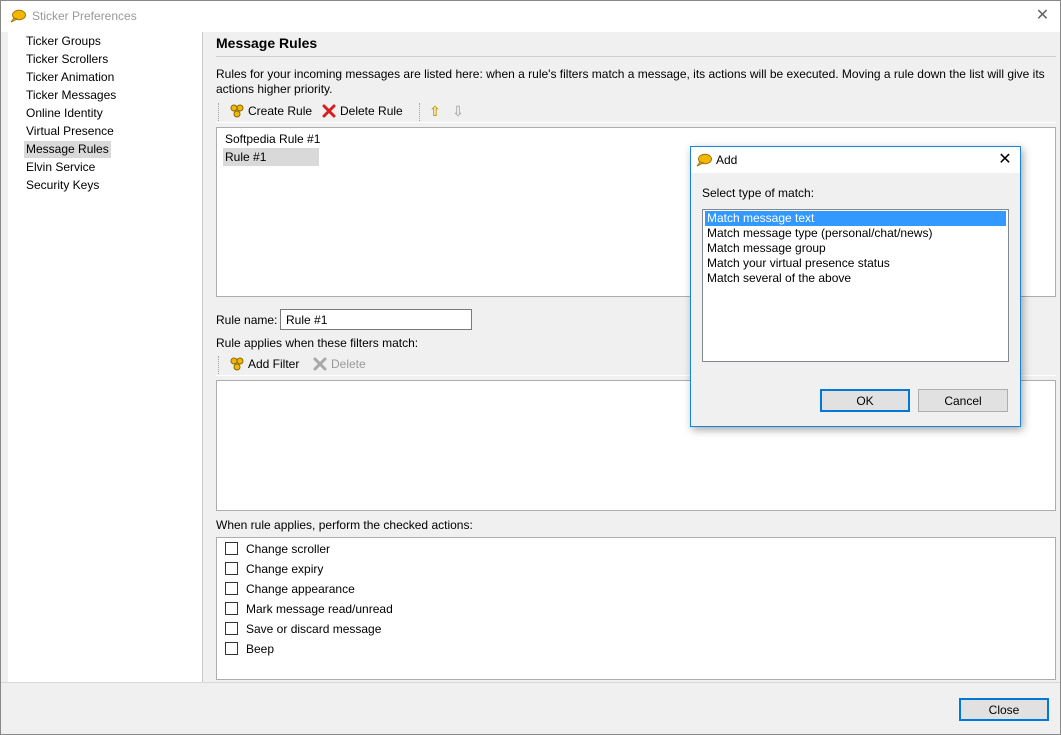 The height and width of the screenshot is (735, 1061). Describe the element at coordinates (376, 319) in the screenshot. I see `rule-name-input` at that location.